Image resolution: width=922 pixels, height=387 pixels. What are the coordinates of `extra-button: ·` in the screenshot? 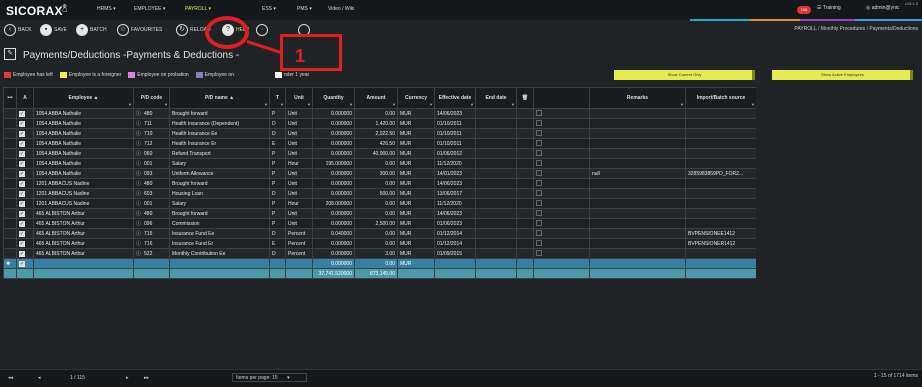 It's located at (262, 30).